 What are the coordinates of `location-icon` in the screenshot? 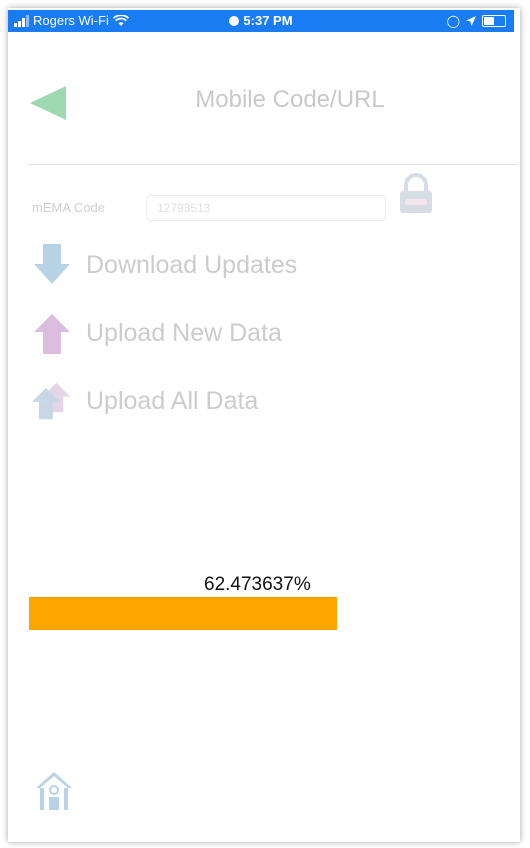 It's located at (471, 21).